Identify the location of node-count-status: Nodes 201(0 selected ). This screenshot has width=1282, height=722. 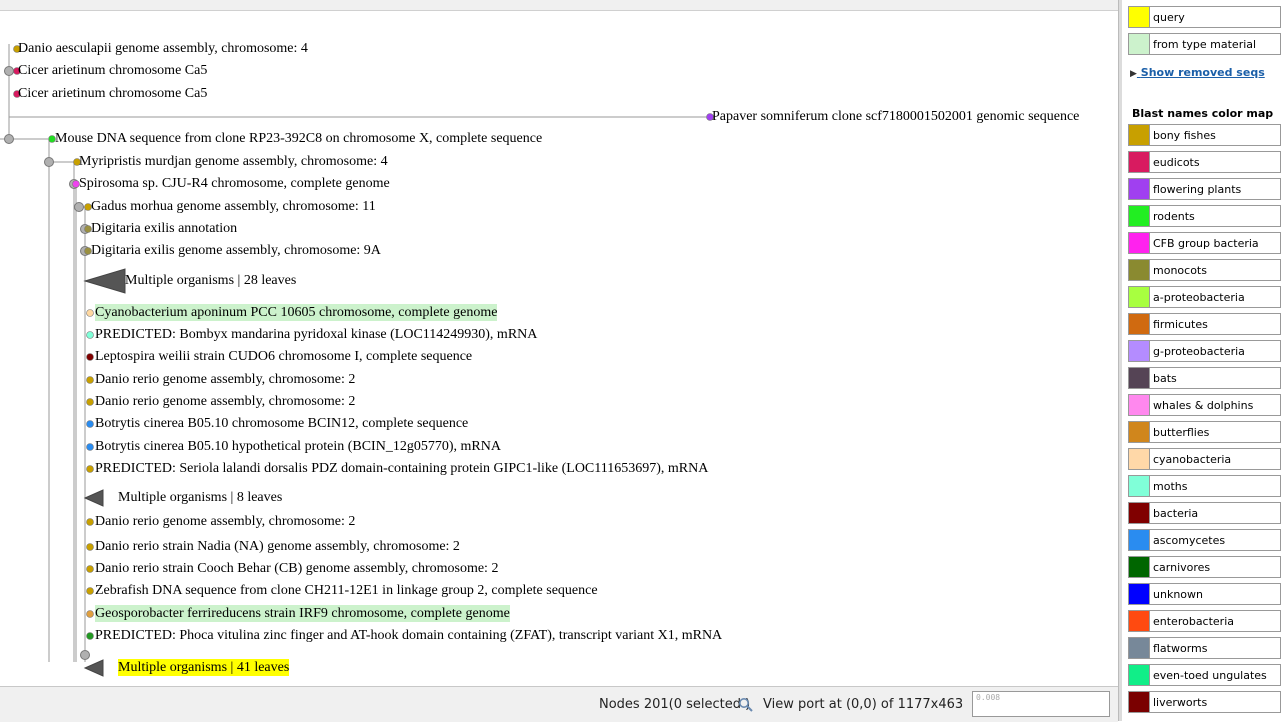
(675, 704).